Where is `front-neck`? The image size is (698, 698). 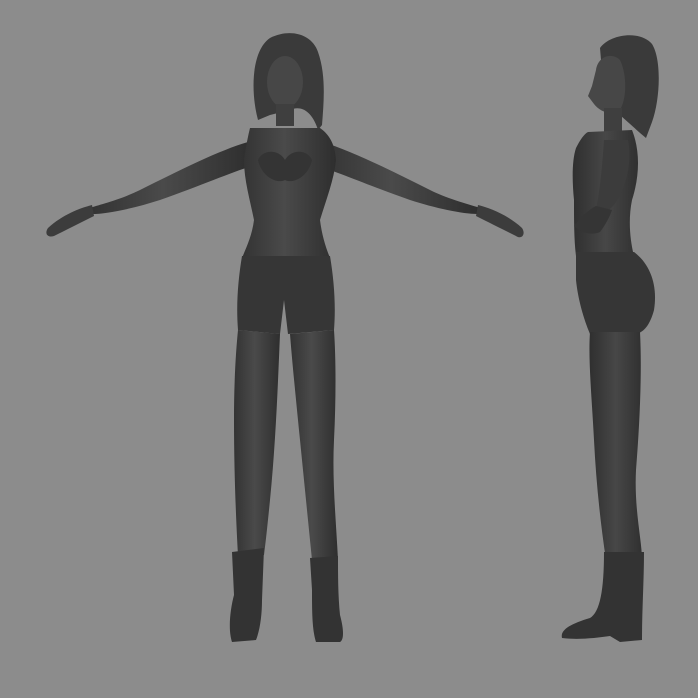 front-neck is located at coordinates (285, 115).